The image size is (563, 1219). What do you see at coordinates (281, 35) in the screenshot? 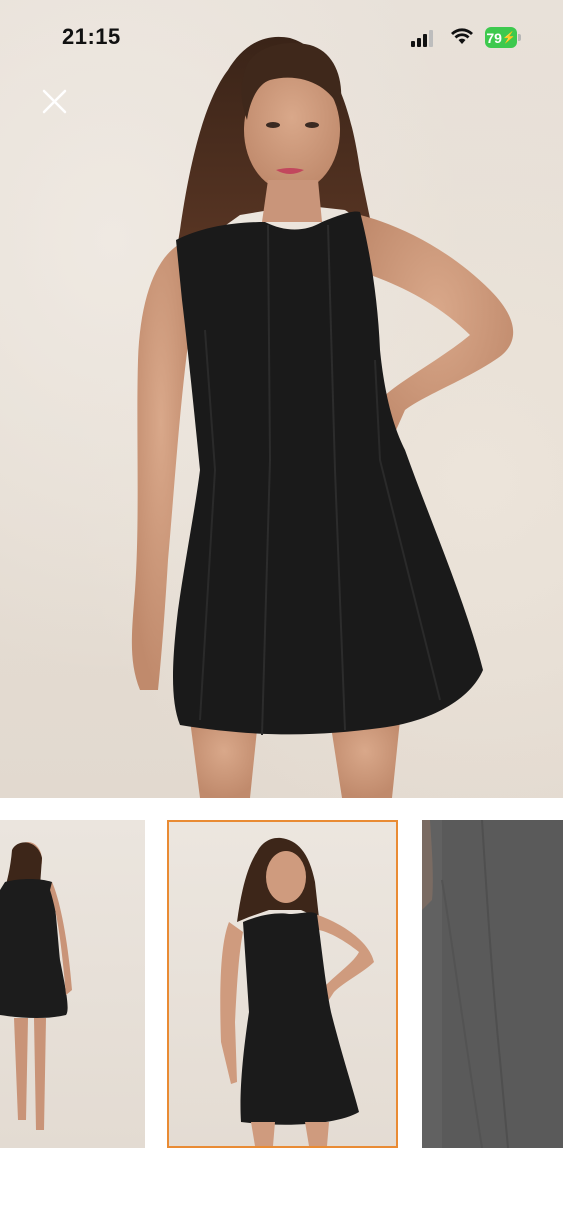
I see `status-bar: 21:15 79 ⚡` at bounding box center [281, 35].